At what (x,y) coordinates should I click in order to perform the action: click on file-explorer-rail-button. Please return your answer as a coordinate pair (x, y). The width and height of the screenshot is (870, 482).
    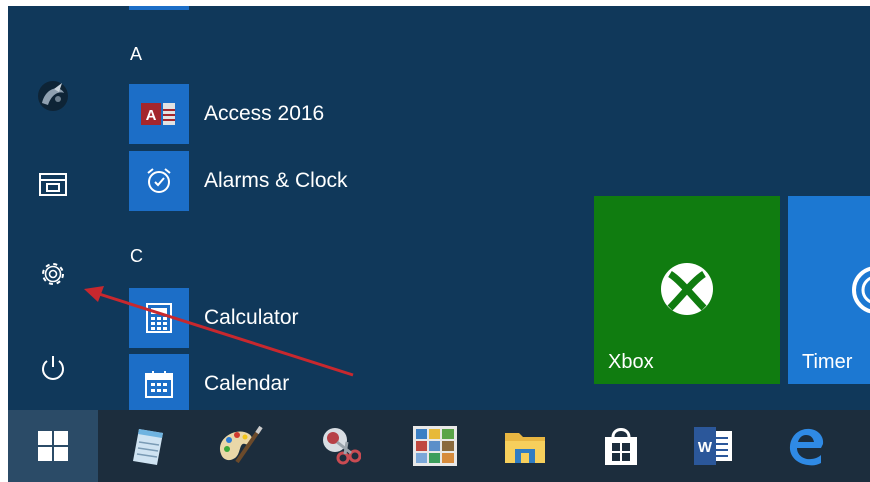
    Looking at the image, I should click on (53, 184).